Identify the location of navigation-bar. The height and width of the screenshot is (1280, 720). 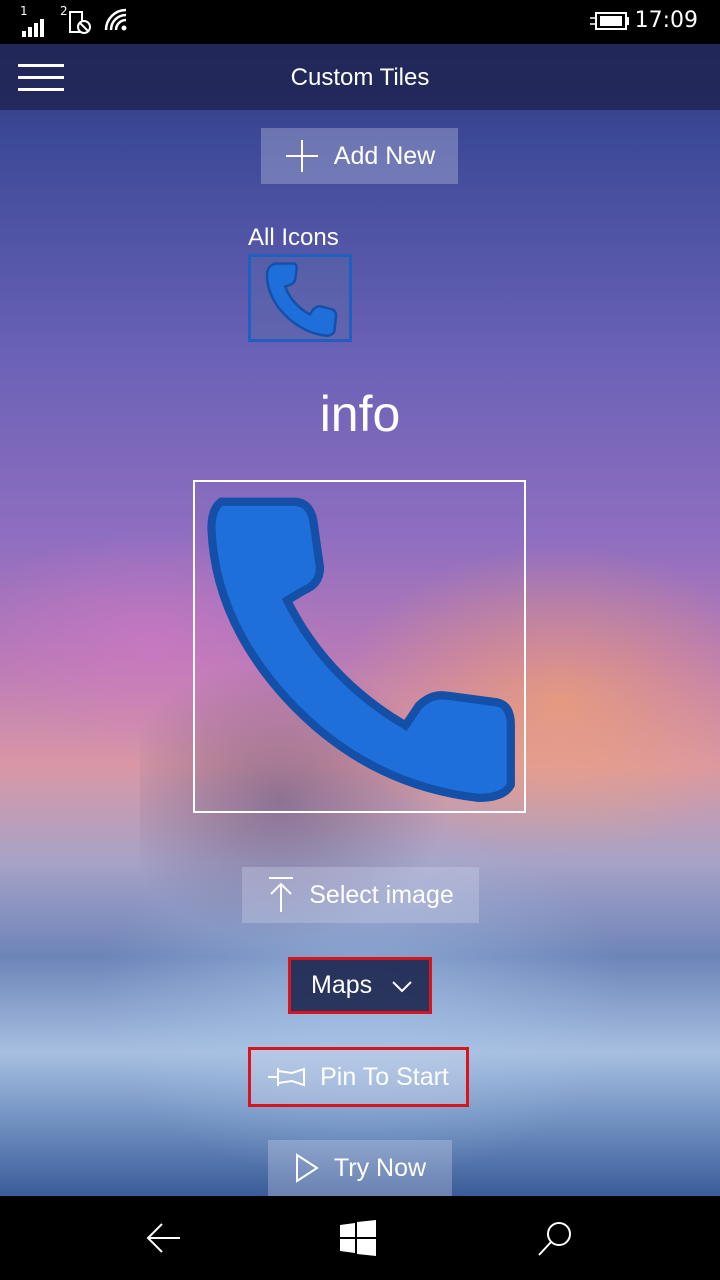
(360, 1238).